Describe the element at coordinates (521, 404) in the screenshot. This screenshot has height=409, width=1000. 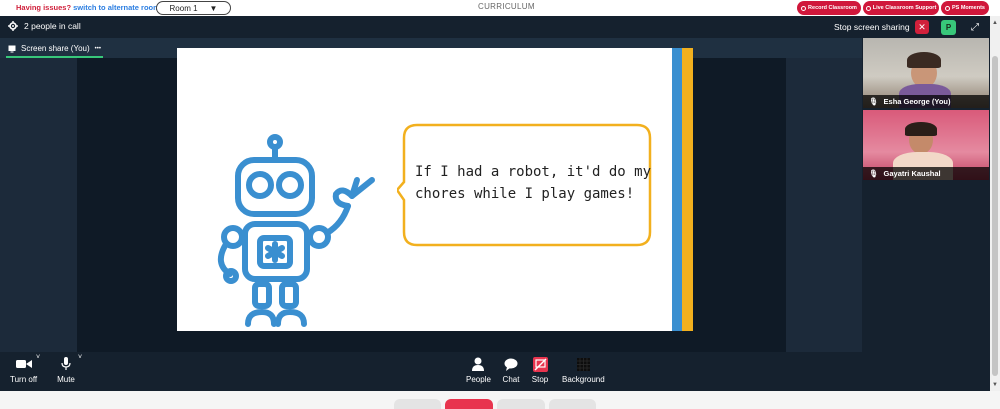
I see `screen-icon` at that location.